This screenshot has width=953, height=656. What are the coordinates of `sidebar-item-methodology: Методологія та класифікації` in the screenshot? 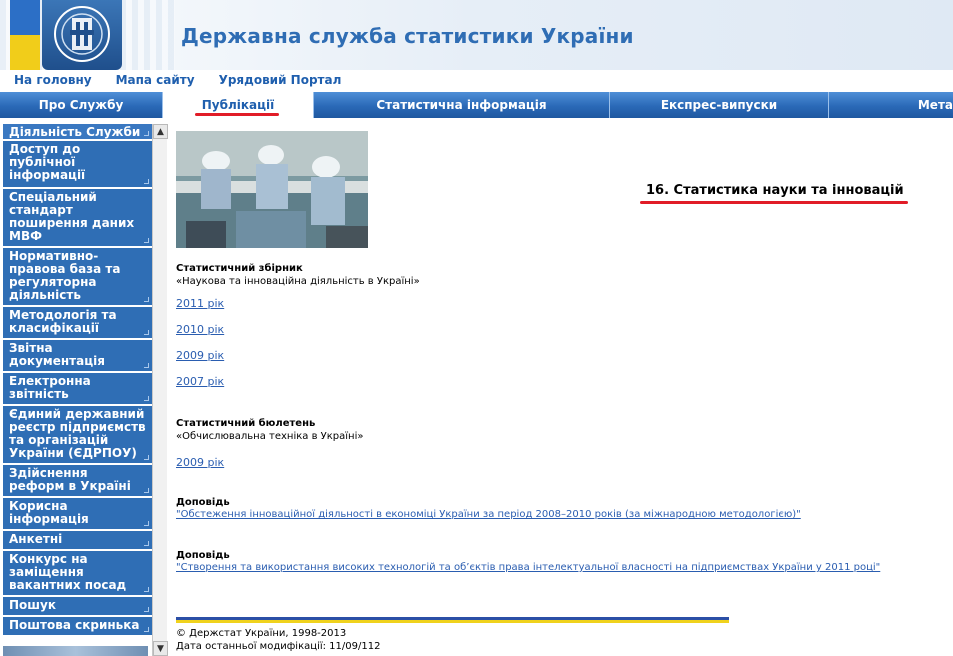 It's located at (77, 323).